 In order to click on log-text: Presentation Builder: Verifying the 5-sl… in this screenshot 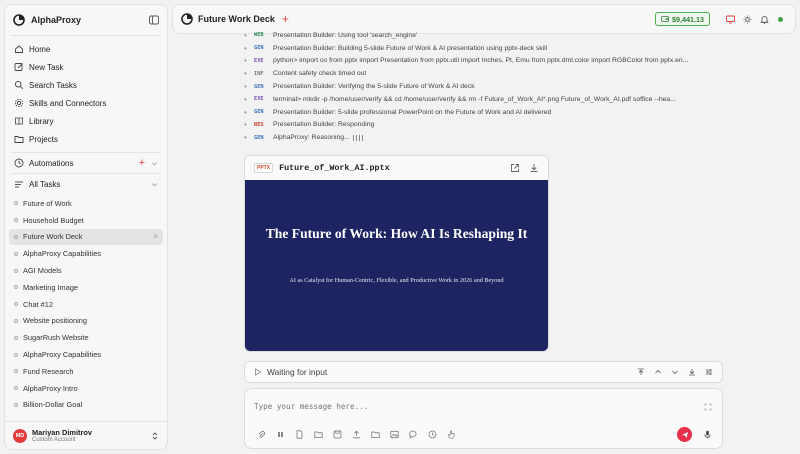, I will do `click(374, 87)`.